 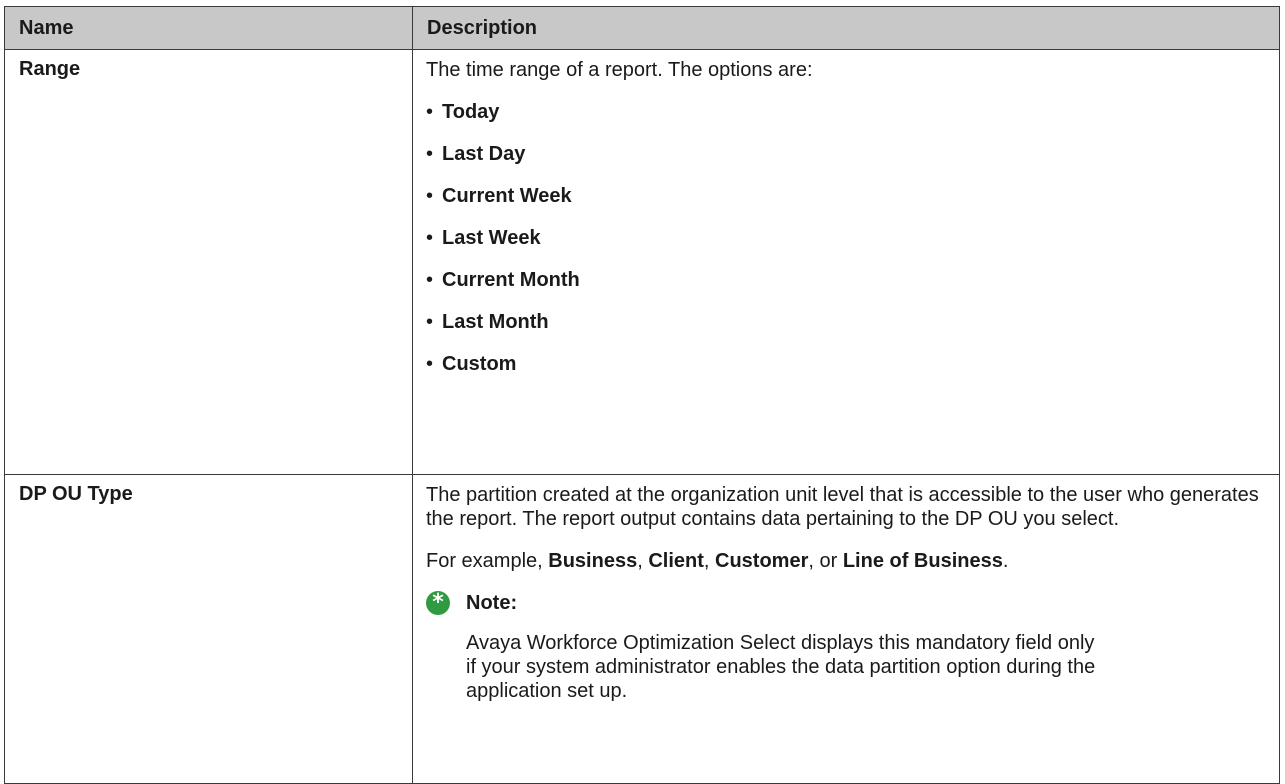 I want to click on option-label: Today, so click(x=471, y=112).